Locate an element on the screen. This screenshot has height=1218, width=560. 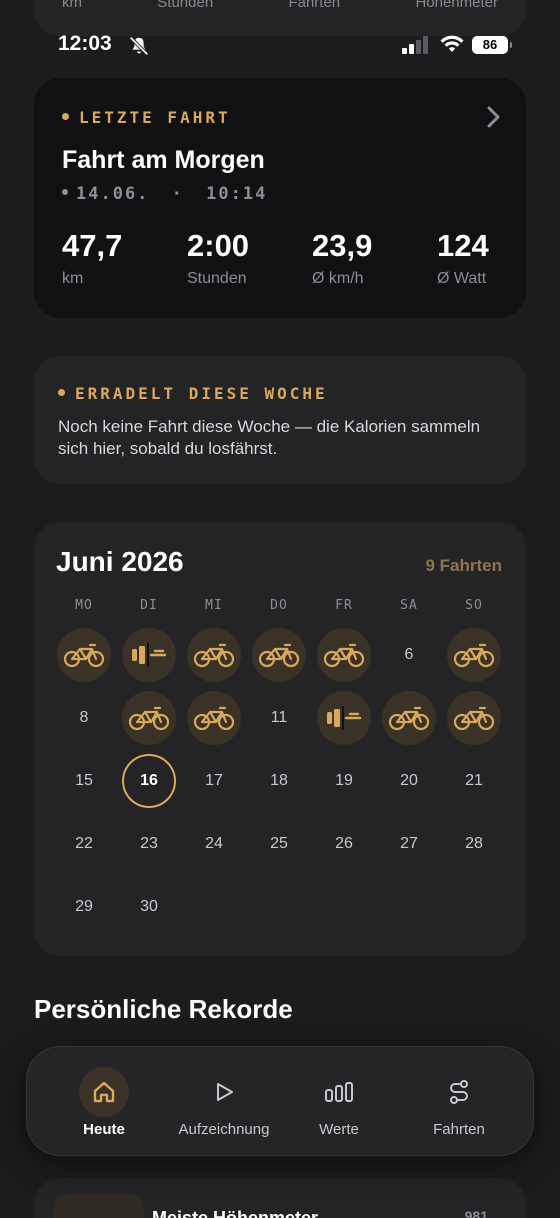
stat-distance: 47,7 km is located at coordinates (92, 258).